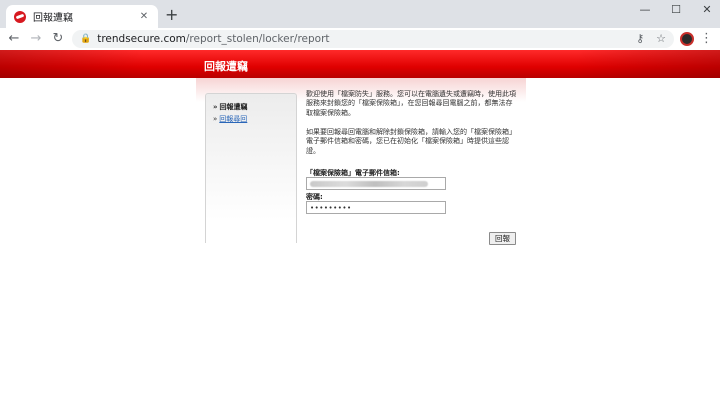 Image resolution: width=720 pixels, height=407 pixels. Describe the element at coordinates (661, 38) in the screenshot. I see `star-icon: ☆` at that location.